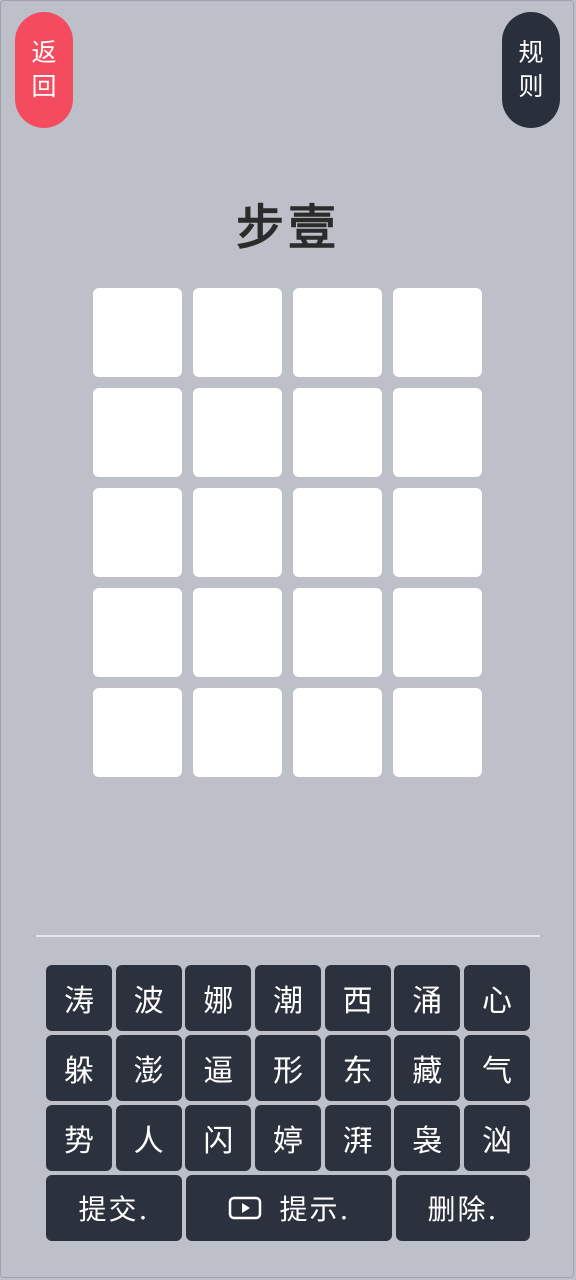  I want to click on character-key: 湃, so click(357, 1138).